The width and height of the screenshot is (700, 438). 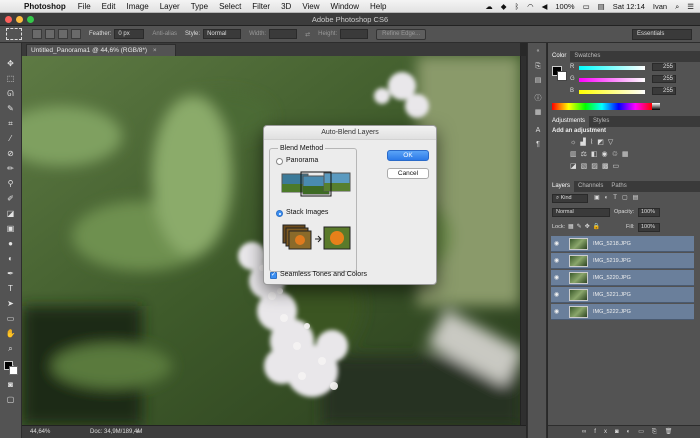 What do you see at coordinates (604, 432) in the screenshot?
I see `layer-style-icon: fx` at bounding box center [604, 432].